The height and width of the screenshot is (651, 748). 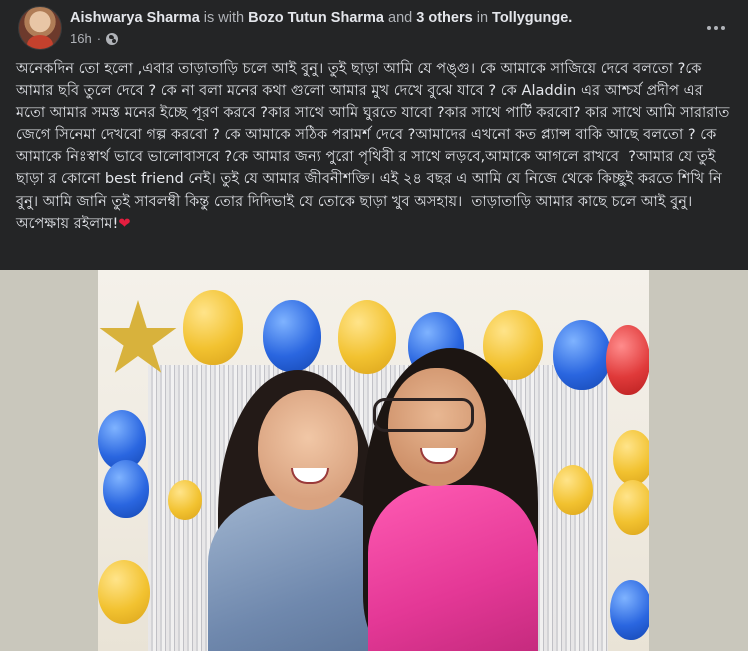 I want to click on author-avatar, so click(x=40, y=28).